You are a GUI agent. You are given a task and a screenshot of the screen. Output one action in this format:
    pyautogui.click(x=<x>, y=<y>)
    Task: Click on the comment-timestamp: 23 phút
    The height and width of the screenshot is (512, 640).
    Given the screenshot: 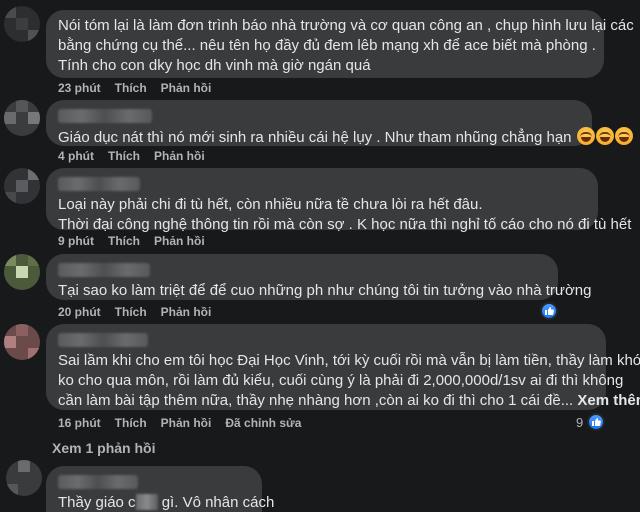 What is the action you would take?
    pyautogui.click(x=79, y=88)
    